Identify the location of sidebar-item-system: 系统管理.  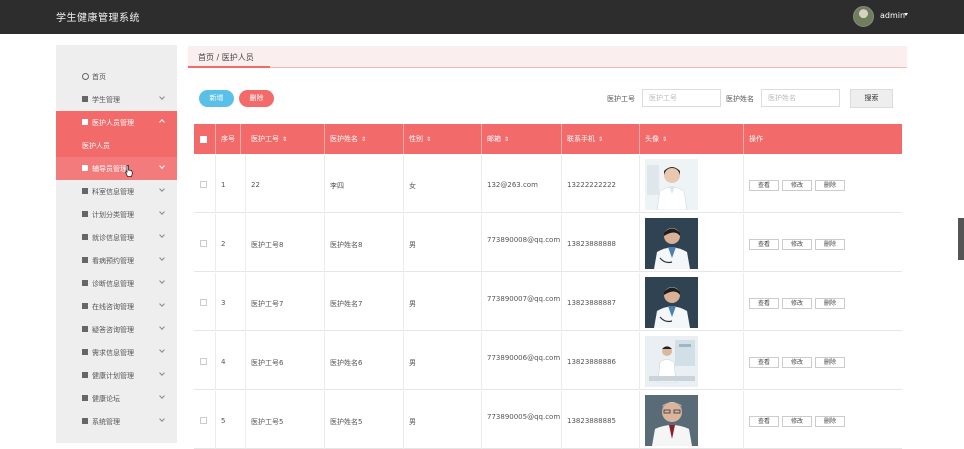
(116, 421).